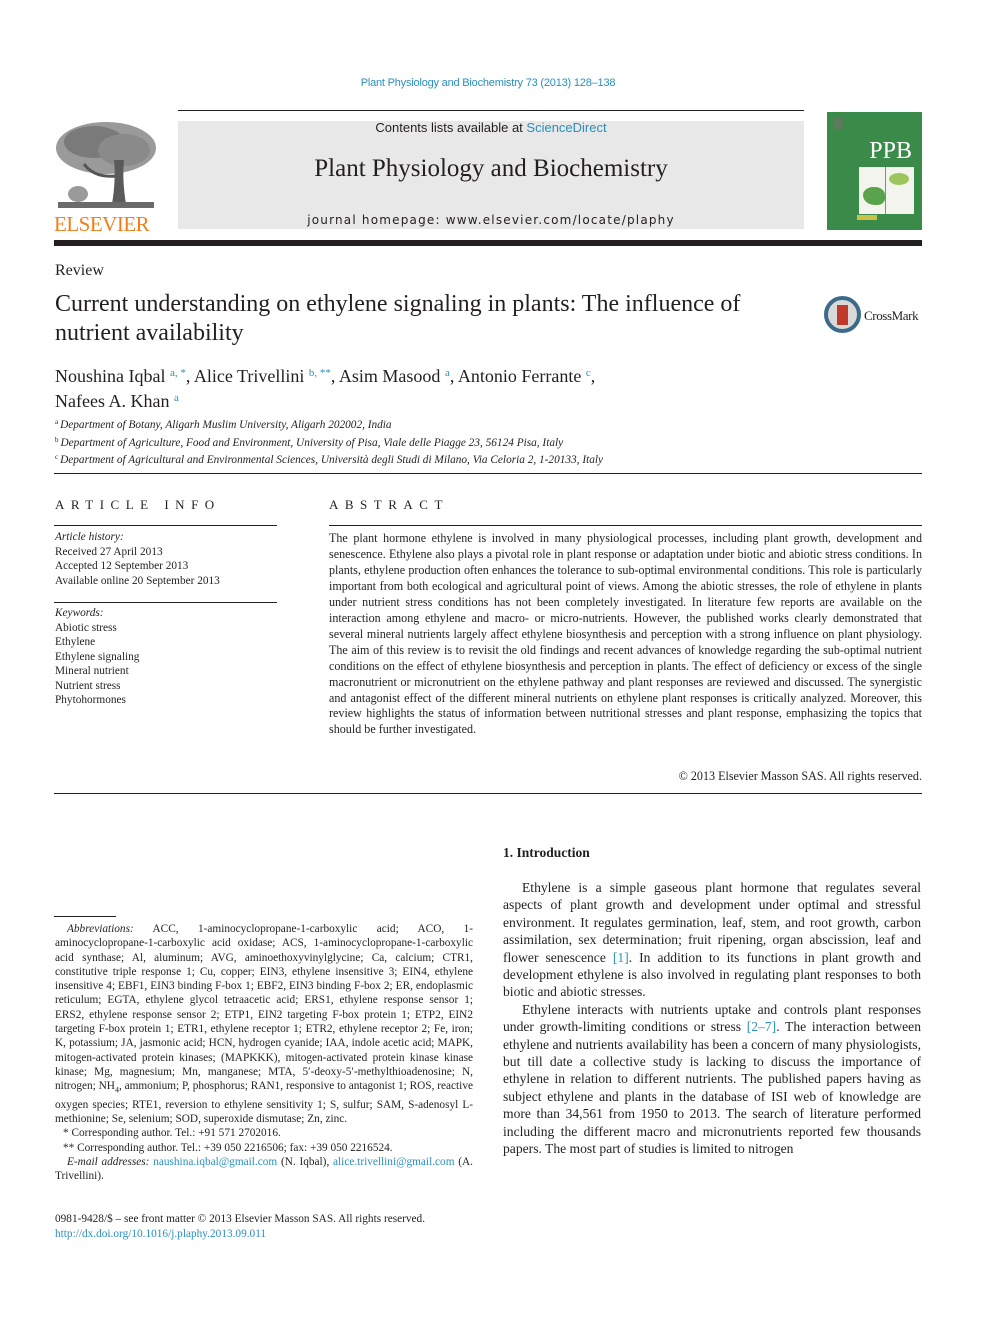  Describe the element at coordinates (546, 852) in the screenshot. I see `section-heading: 1. Introduction` at that location.